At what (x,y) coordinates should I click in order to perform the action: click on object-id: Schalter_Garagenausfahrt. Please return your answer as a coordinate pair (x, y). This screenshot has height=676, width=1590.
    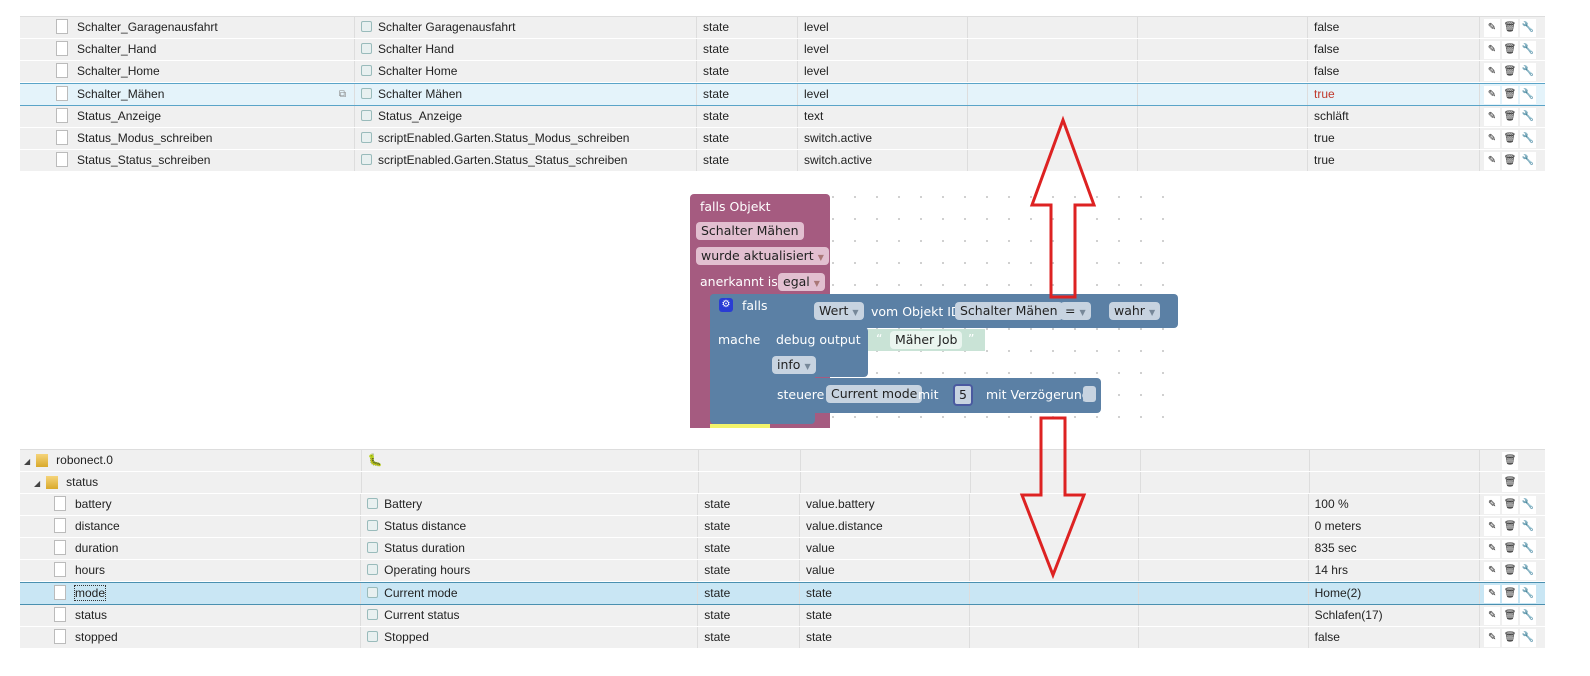
    Looking at the image, I should click on (147, 27).